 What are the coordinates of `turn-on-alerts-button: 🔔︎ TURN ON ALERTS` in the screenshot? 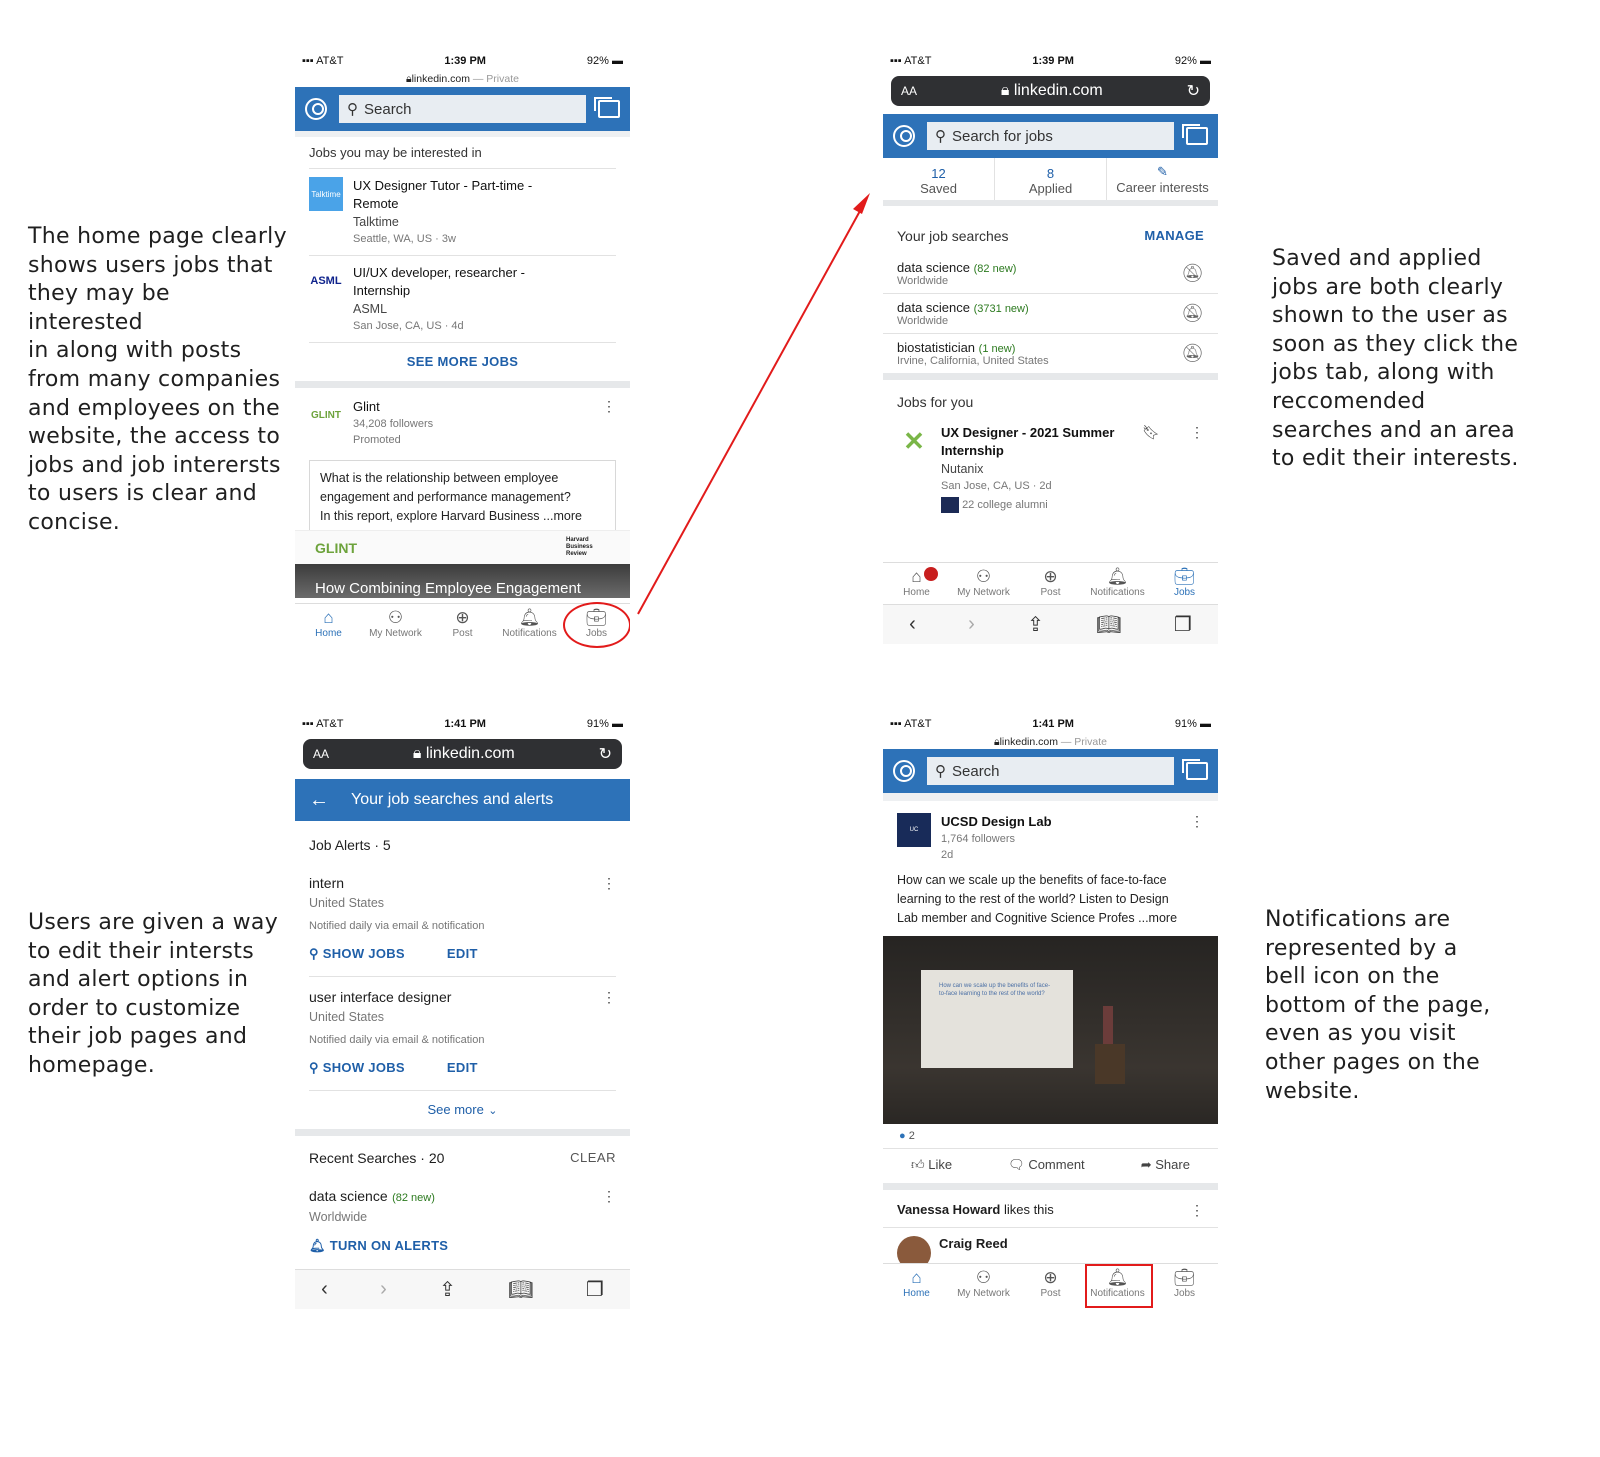 It's located at (462, 1246).